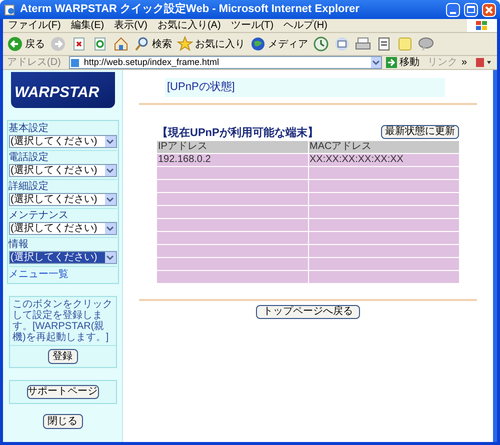 The image size is (500, 445). What do you see at coordinates (484, 62) in the screenshot?
I see `toolbar-extension-icon` at bounding box center [484, 62].